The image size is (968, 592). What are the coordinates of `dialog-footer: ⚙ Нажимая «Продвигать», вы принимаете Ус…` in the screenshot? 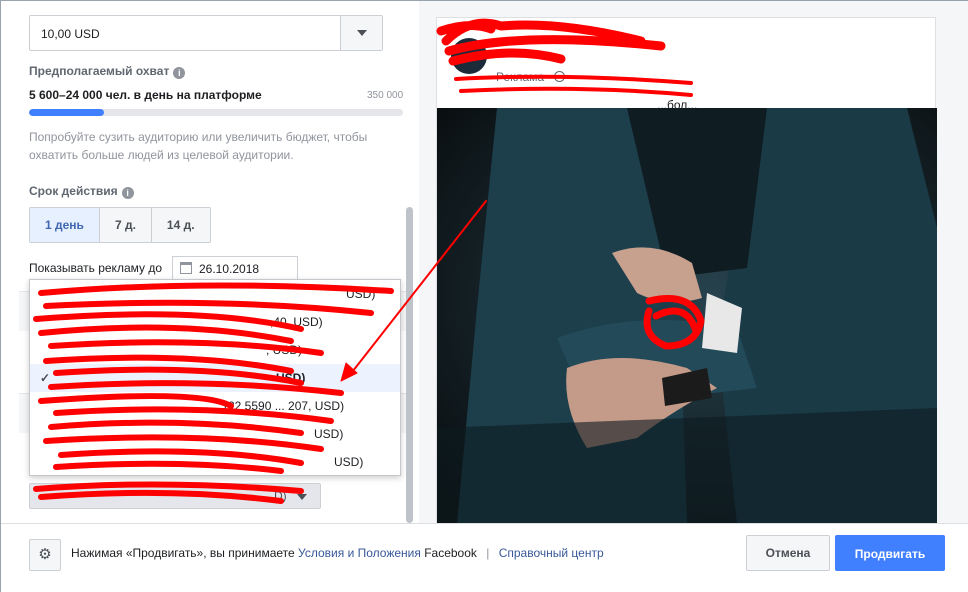 It's located at (484, 557).